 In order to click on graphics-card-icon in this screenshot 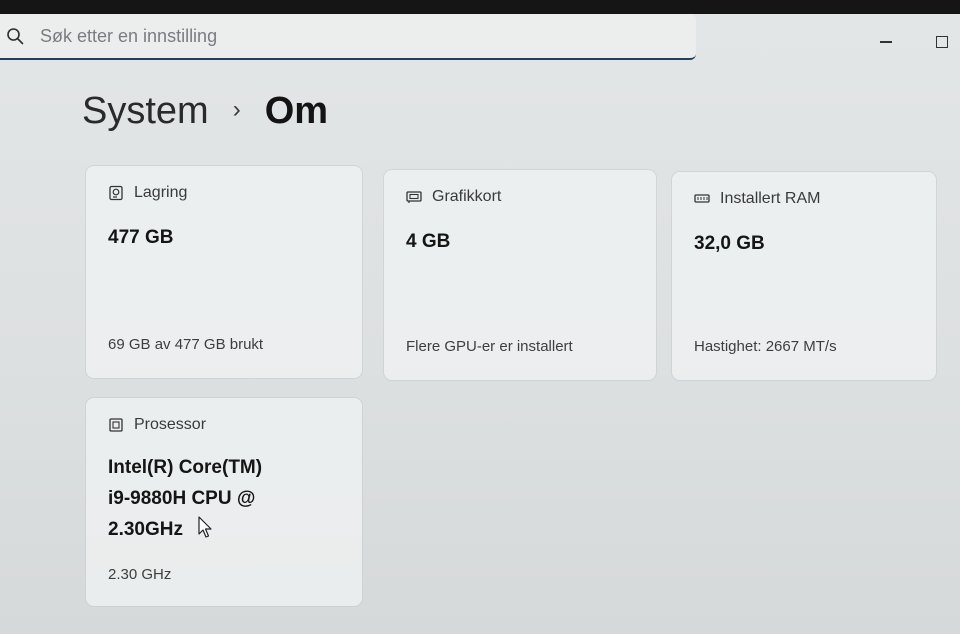, I will do `click(414, 197)`.